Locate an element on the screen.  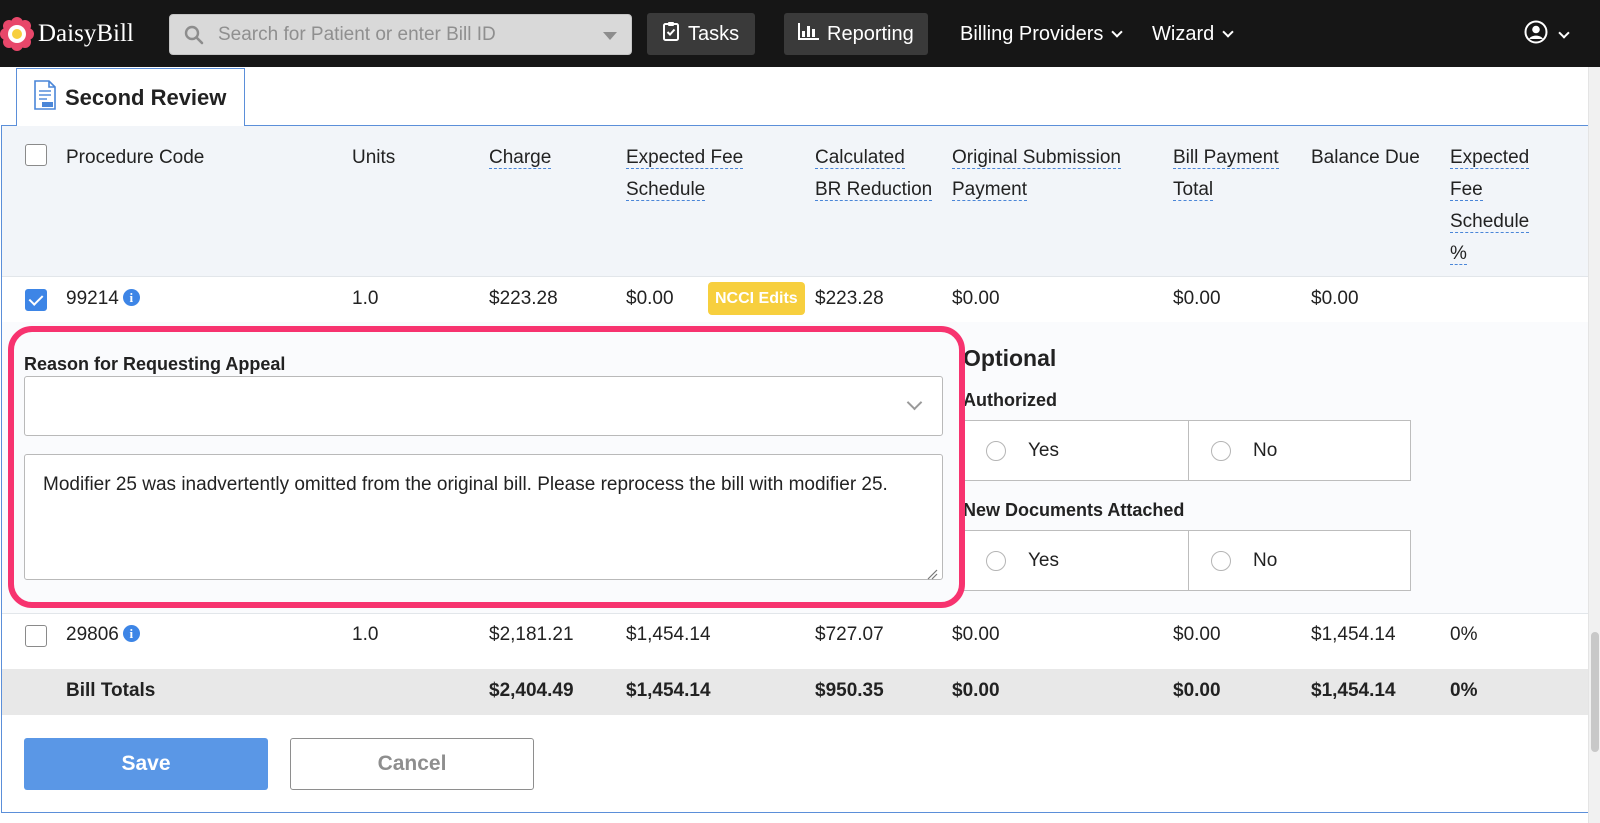
scrollbar is located at coordinates (1594, 445).